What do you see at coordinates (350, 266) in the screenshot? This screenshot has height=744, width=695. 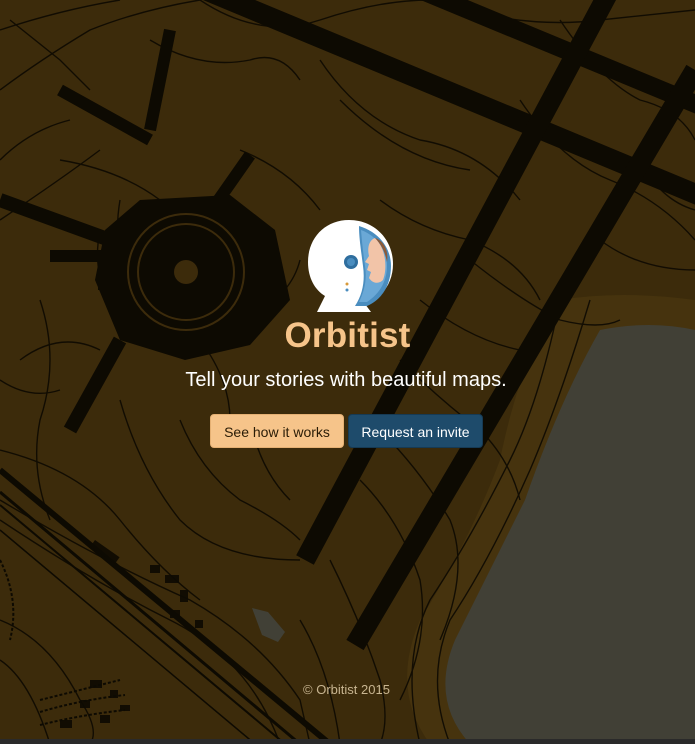 I see `astronaut-helmet-icon` at bounding box center [350, 266].